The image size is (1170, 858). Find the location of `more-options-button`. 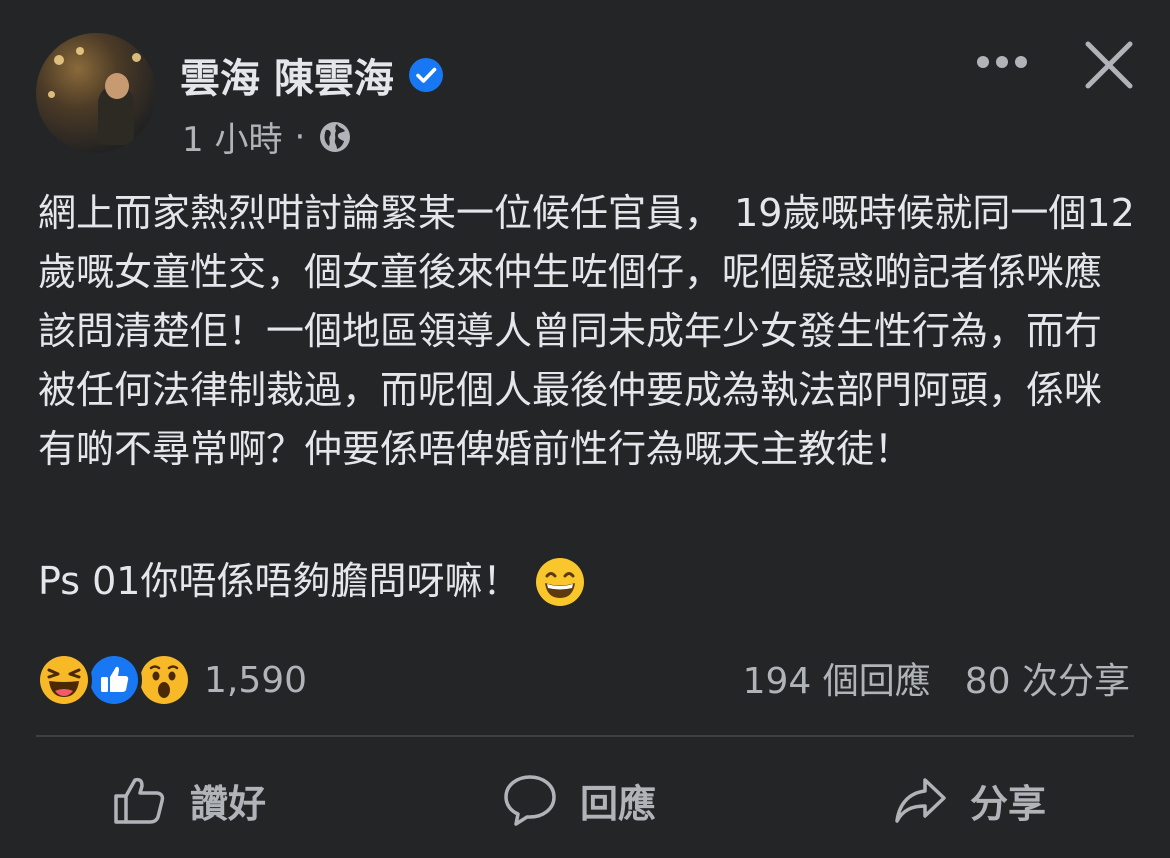

more-options-button is located at coordinates (1002, 62).